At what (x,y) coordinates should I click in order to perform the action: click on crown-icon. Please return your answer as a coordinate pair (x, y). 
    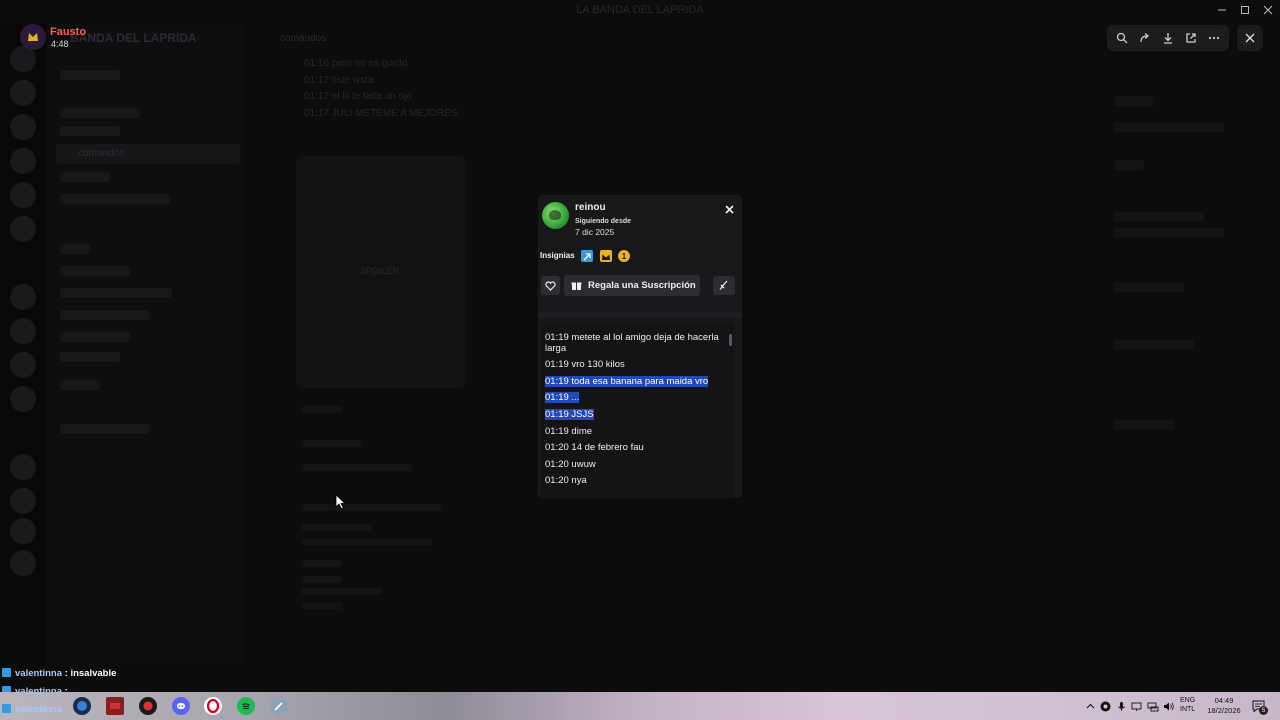
    Looking at the image, I should click on (33, 37).